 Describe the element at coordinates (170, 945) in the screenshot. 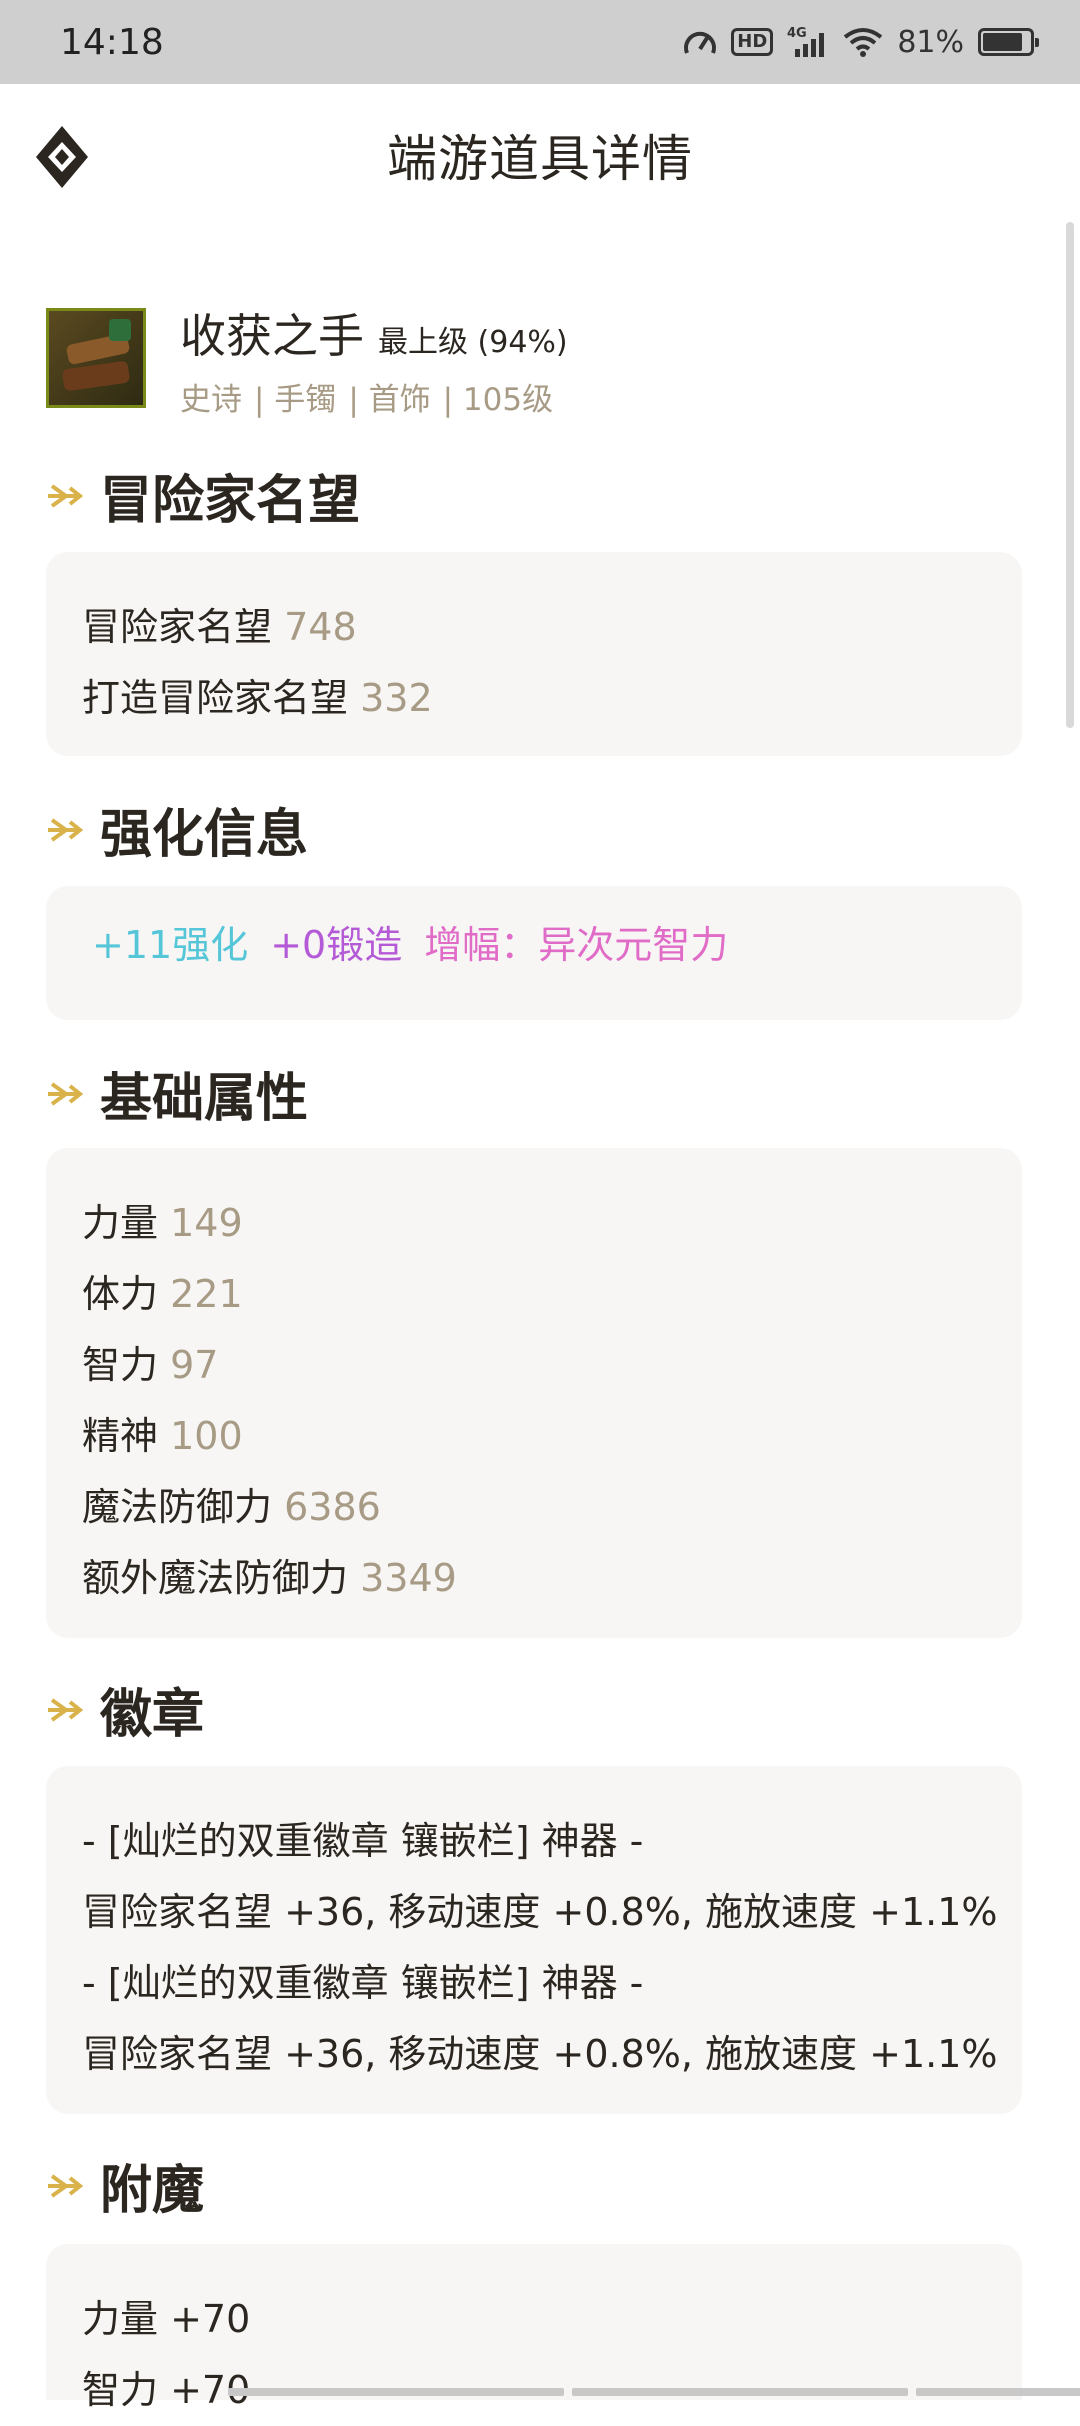

I see `enhance-level: +11强化` at that location.